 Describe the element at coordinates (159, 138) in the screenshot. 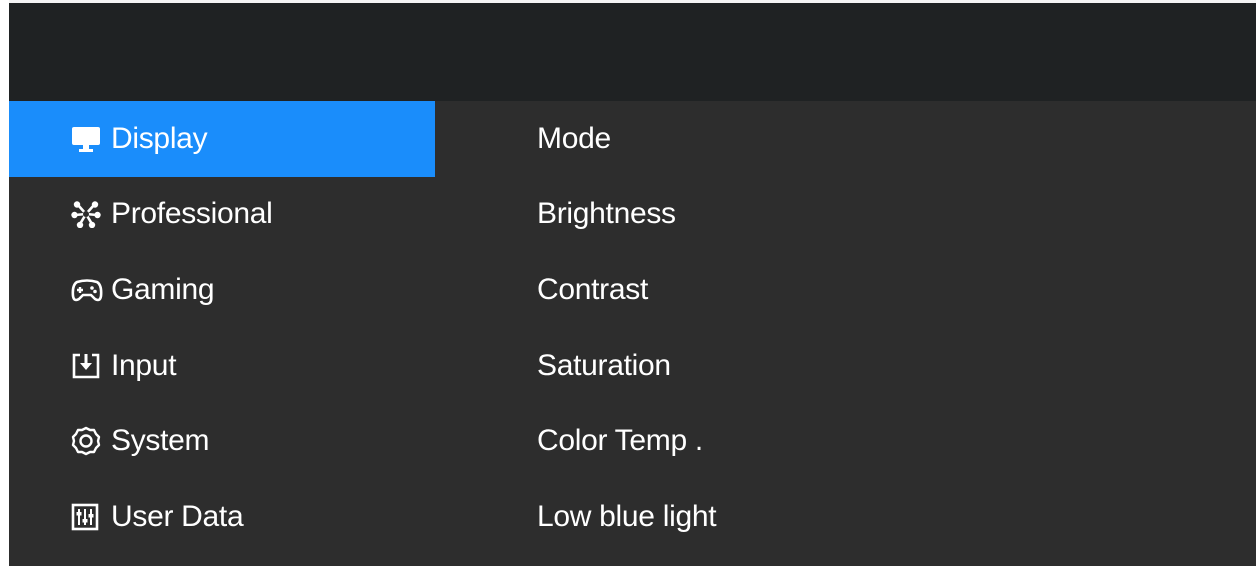

I see `menu-item-label: Display` at that location.